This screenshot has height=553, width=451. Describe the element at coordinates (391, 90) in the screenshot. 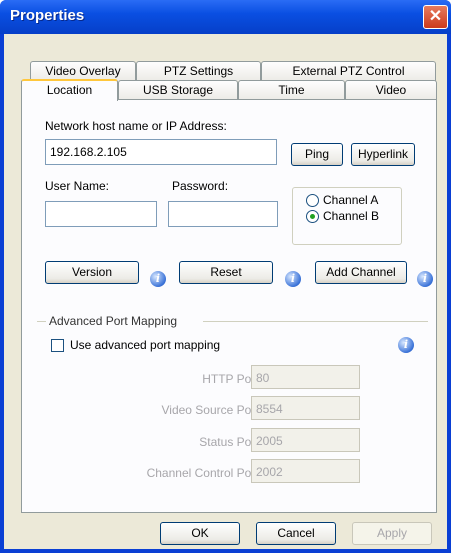

I see `tab-video: Video` at that location.